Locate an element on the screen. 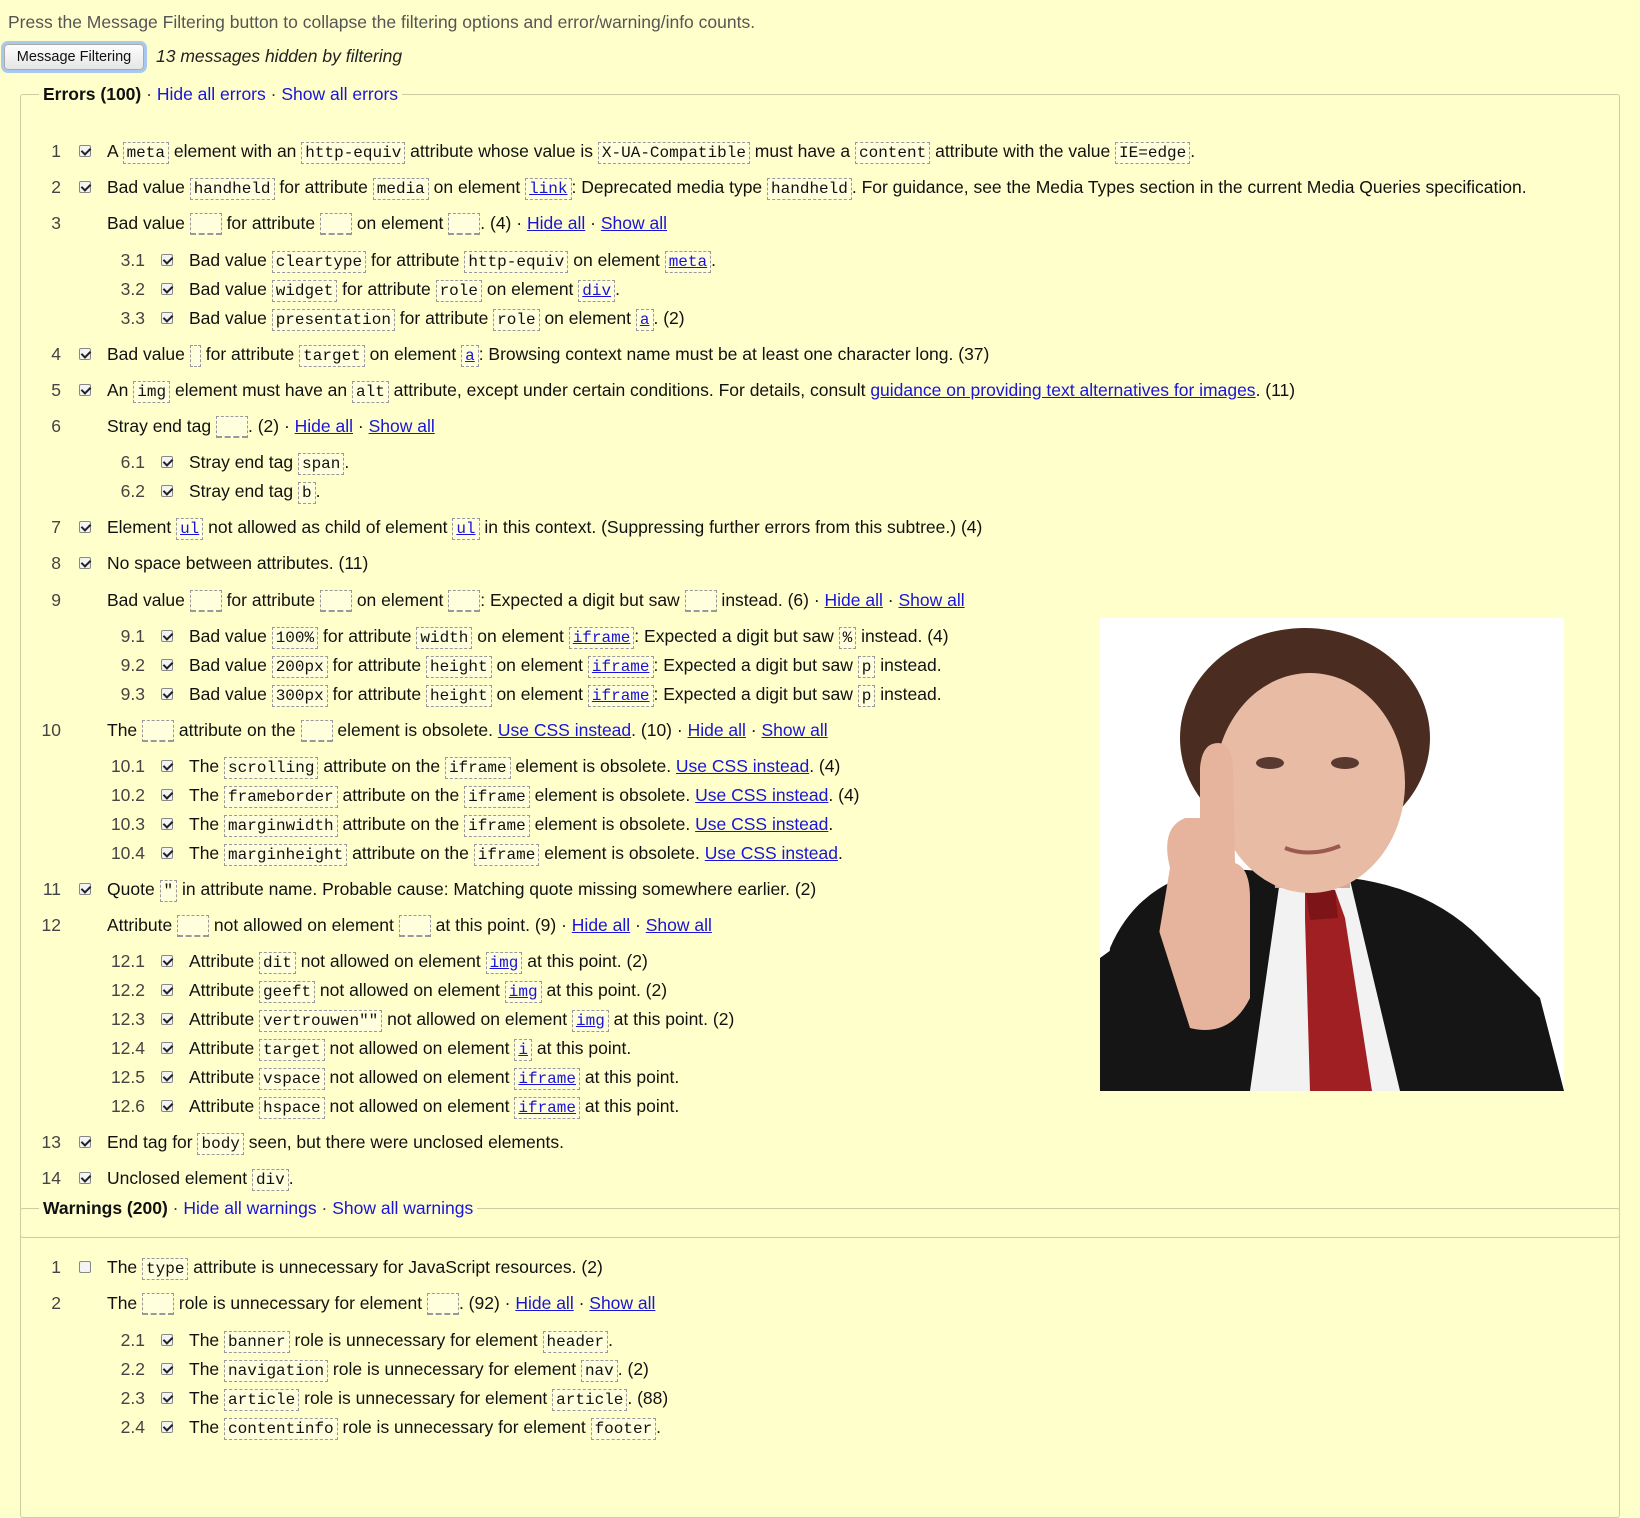  code-token: % is located at coordinates (847, 638).